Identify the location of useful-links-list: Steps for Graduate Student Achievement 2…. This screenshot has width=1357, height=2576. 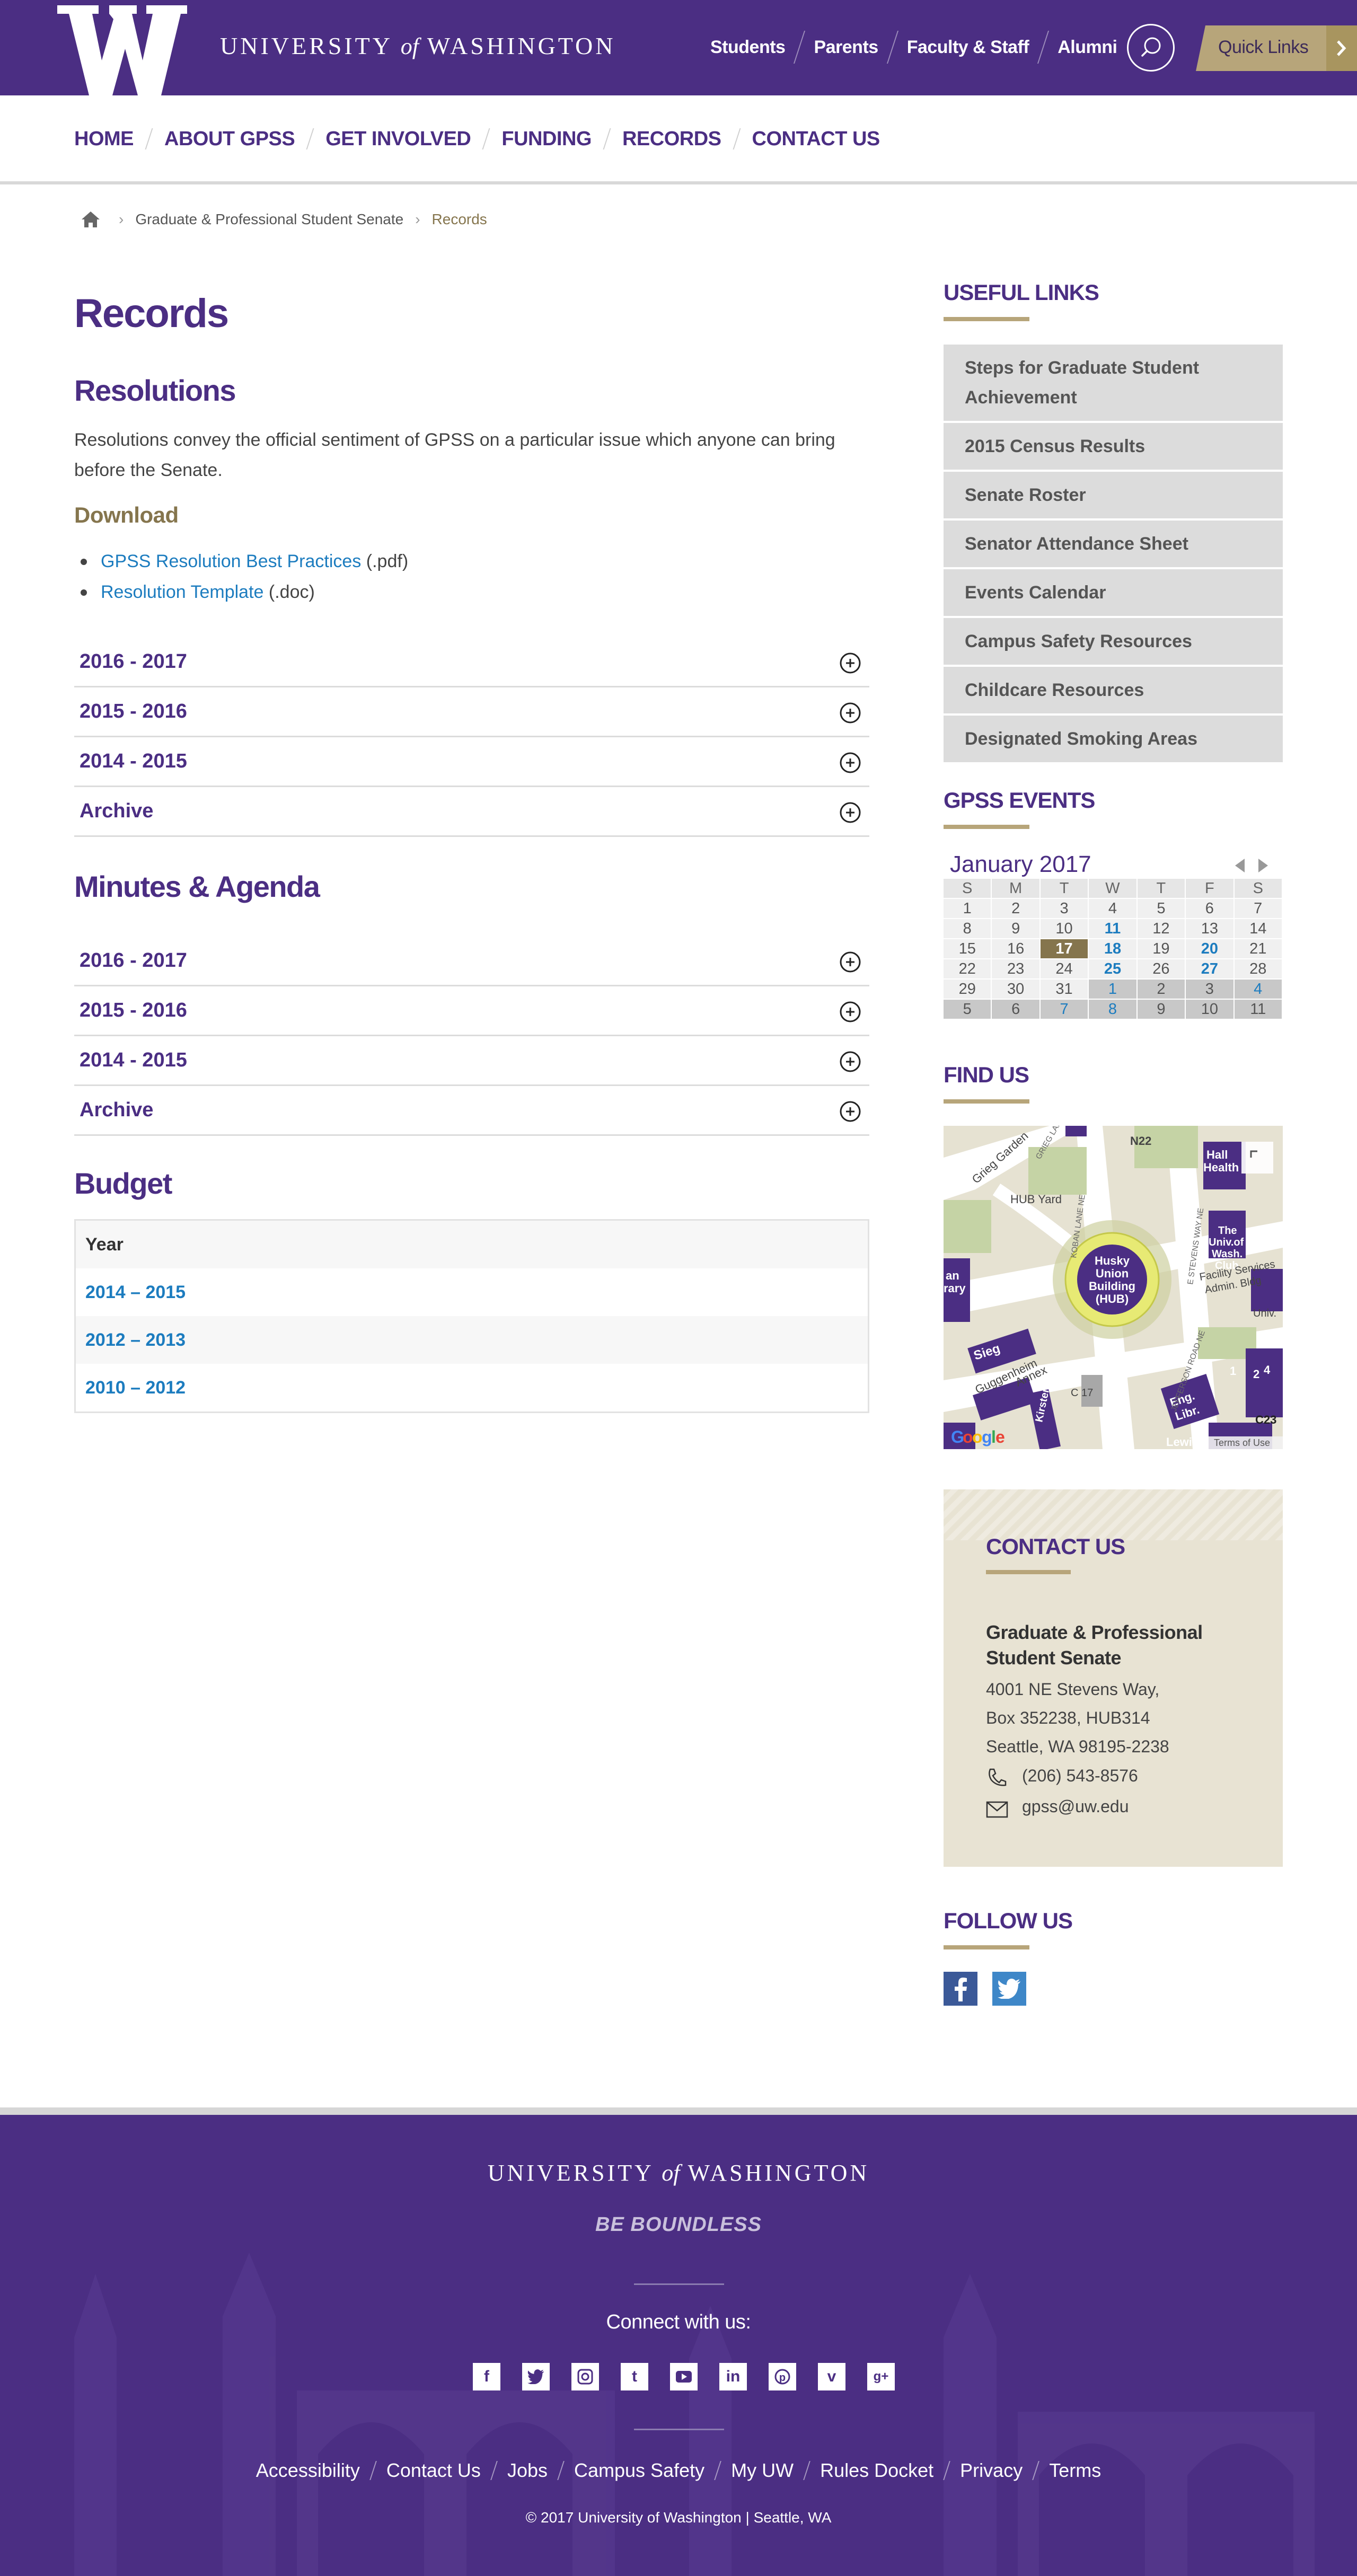
(1113, 554).